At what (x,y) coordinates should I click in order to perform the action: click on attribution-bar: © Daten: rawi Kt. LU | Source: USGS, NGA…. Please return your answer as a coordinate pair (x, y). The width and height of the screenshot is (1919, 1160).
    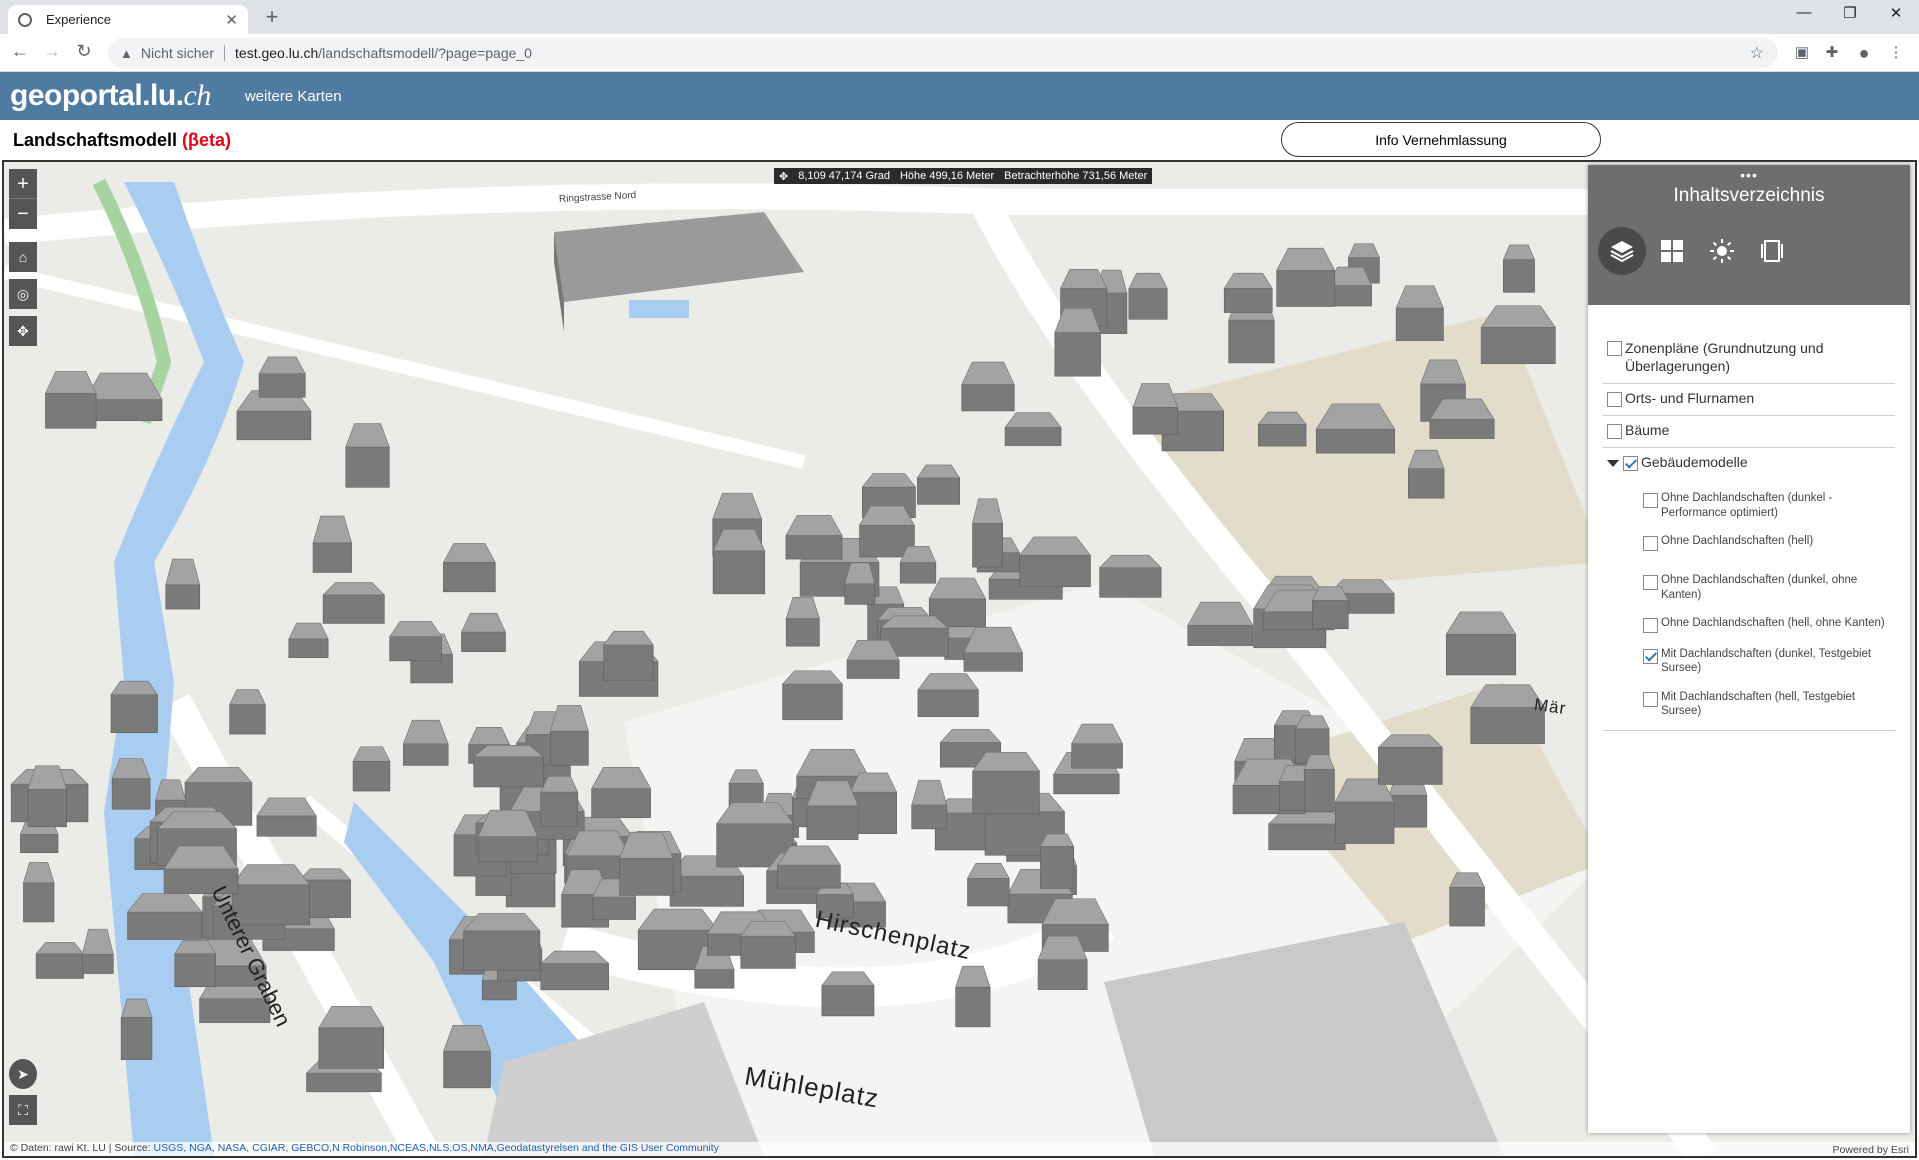
    Looking at the image, I should click on (959, 1149).